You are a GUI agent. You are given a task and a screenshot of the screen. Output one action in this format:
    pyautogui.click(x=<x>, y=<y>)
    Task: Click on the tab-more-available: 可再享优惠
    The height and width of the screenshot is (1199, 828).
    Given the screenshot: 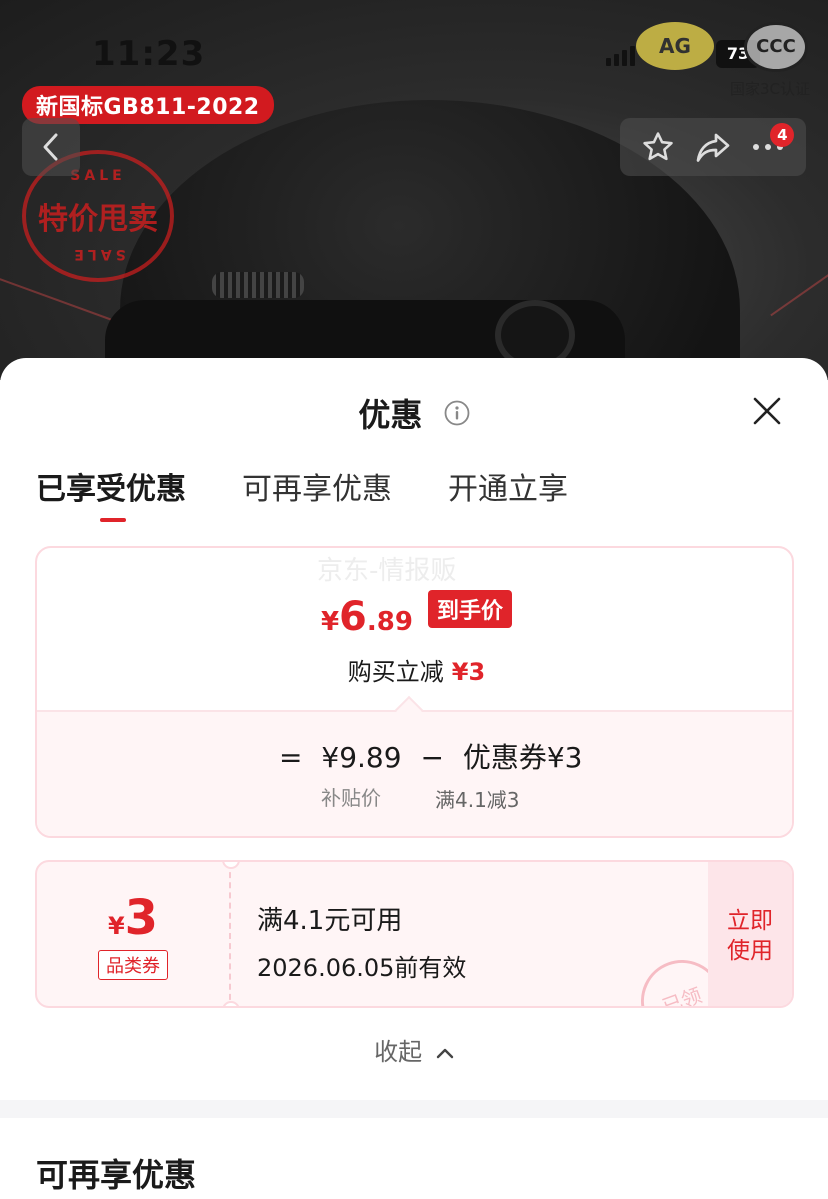 What is the action you would take?
    pyautogui.click(x=317, y=493)
    